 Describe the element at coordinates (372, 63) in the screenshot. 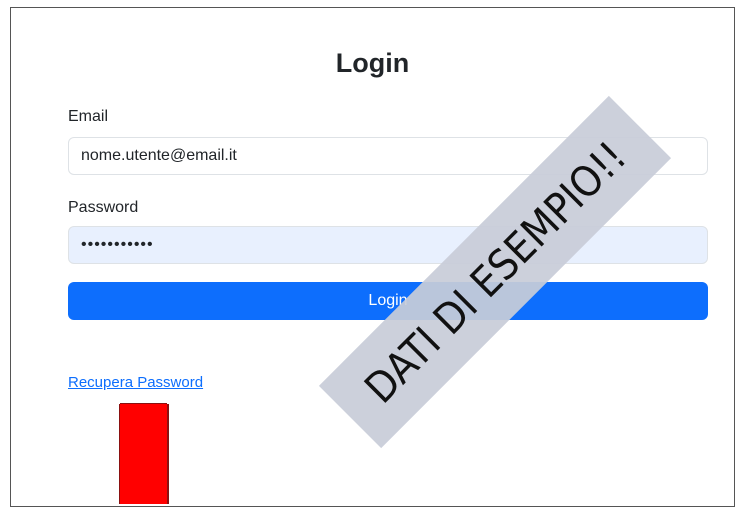

I see `page-title: Login` at that location.